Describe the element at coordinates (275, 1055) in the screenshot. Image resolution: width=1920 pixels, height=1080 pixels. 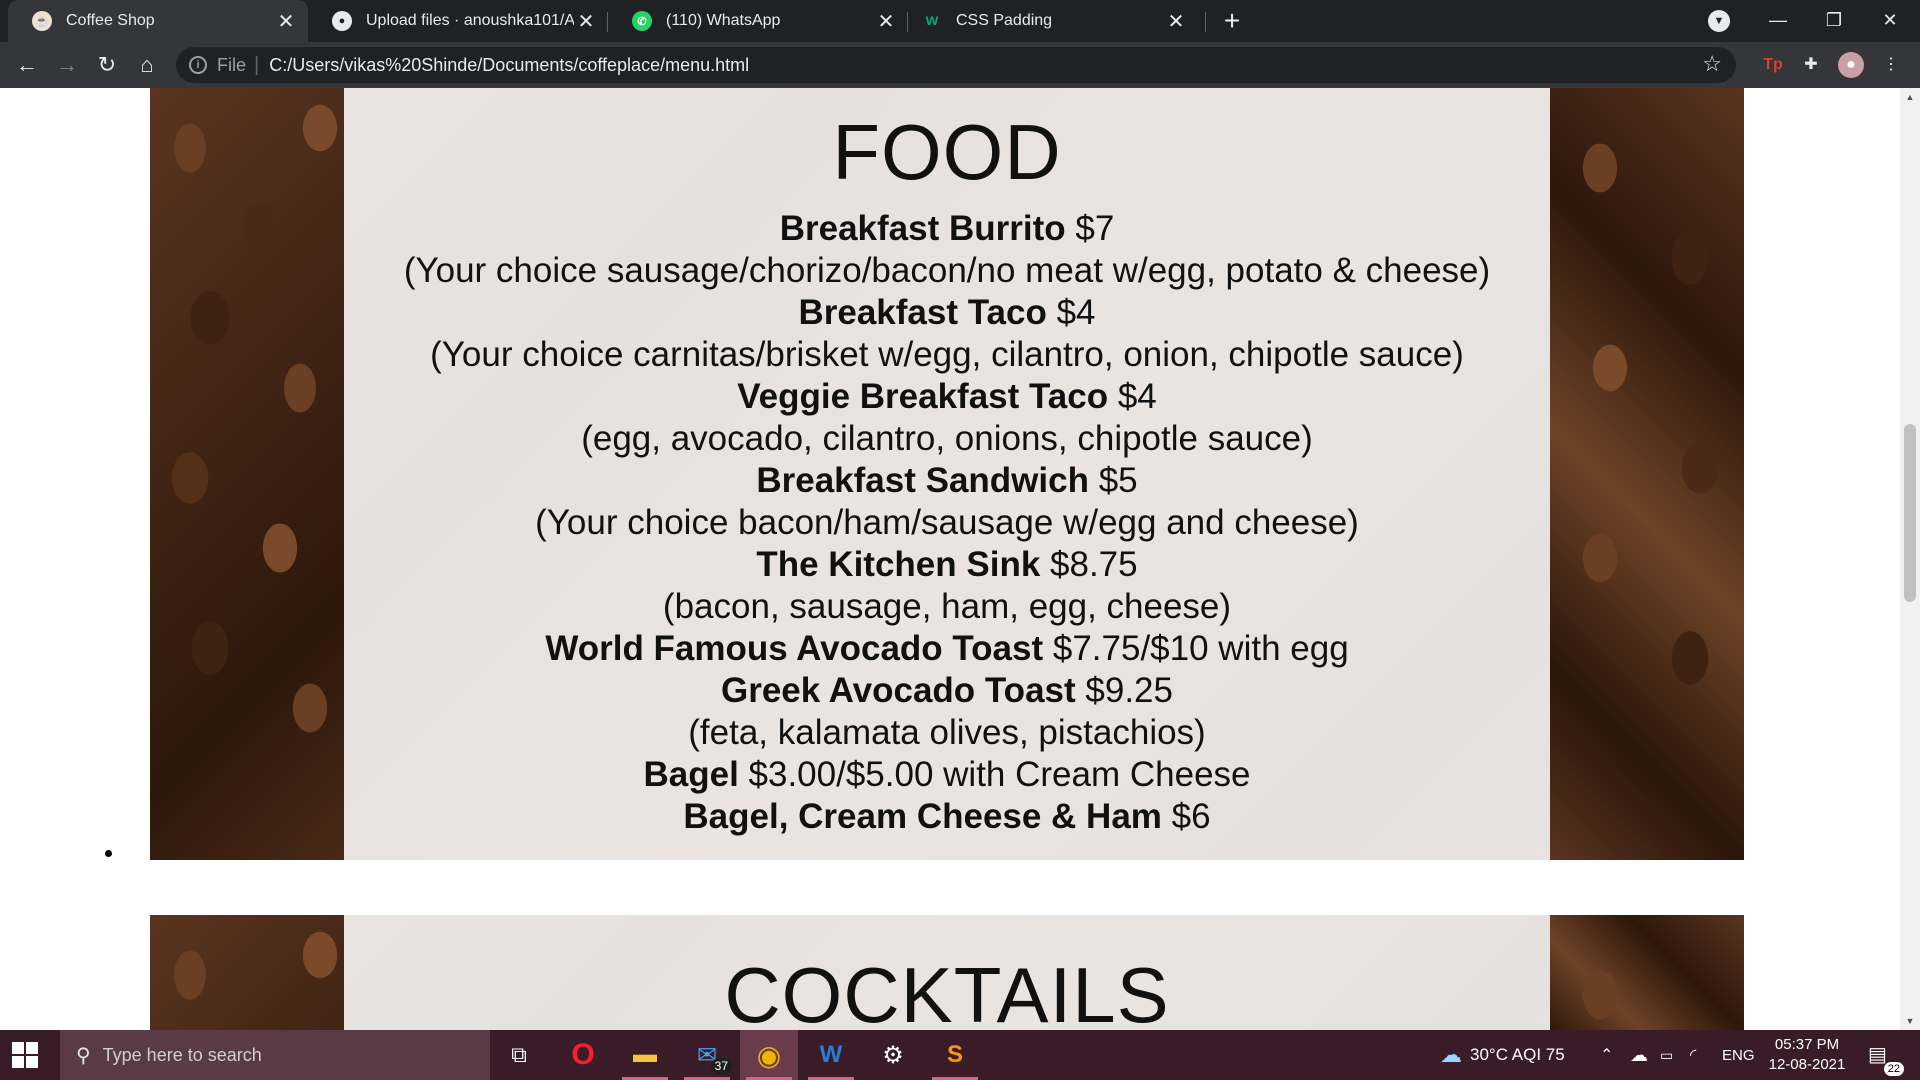
I see `taskbar-search-box: ⚲ Type here to search` at that location.